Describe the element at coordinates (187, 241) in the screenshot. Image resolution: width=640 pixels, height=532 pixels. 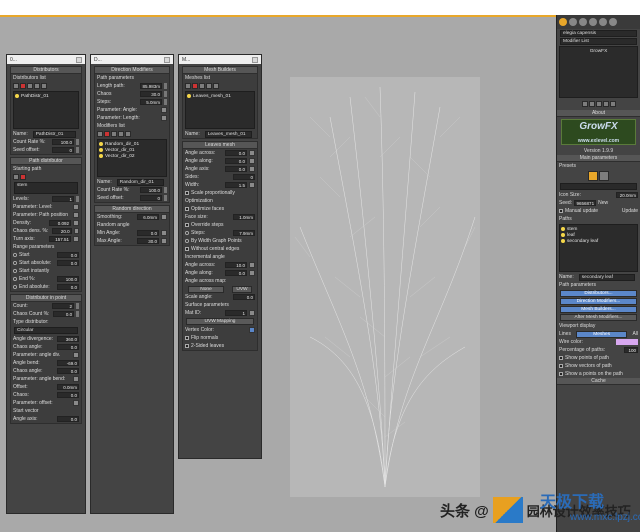
I see `by-width-graph-radio` at that location.